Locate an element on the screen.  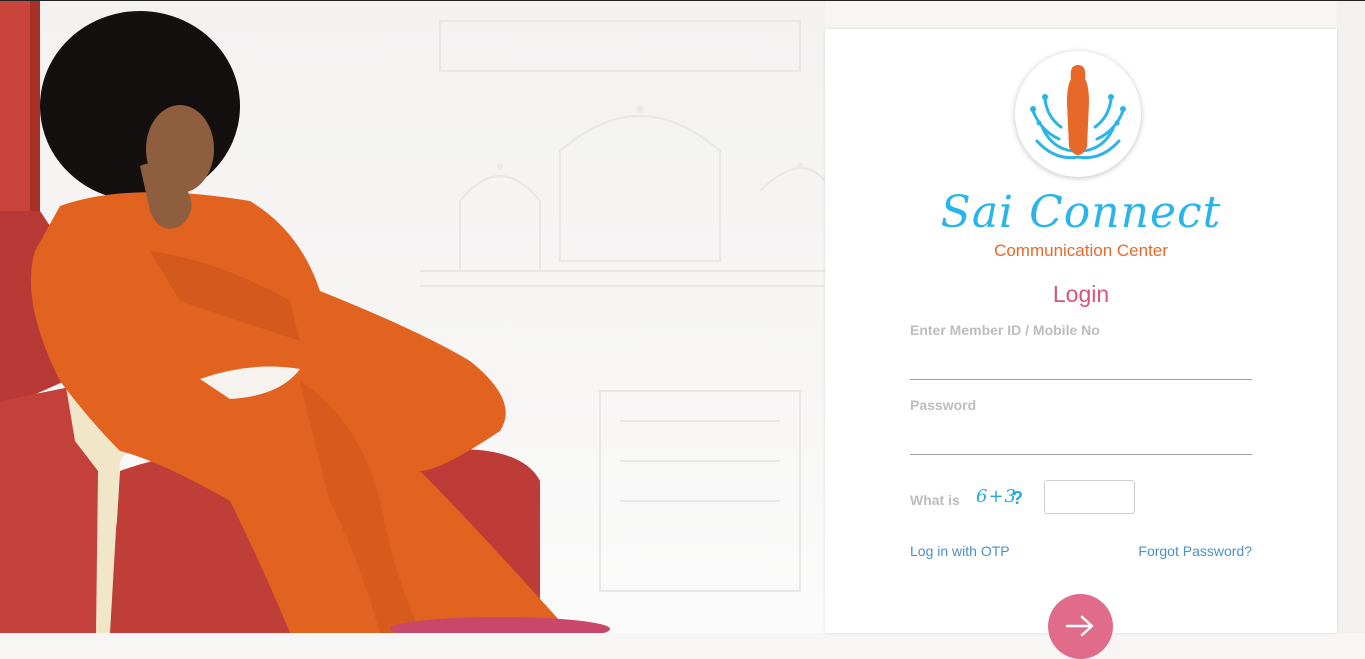
arrow-right-icon is located at coordinates (1079, 626).